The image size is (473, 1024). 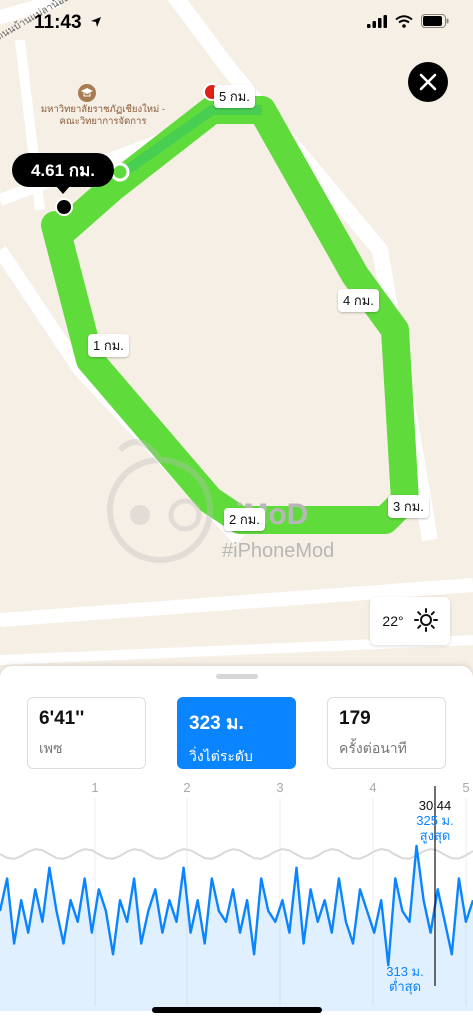 I want to click on weather-badge: 22°, so click(x=410, y=621).